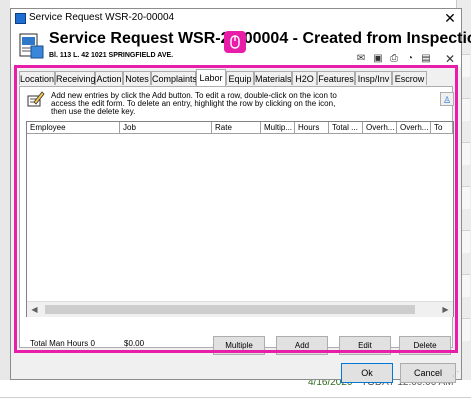  I want to click on request-address: Bl. 113 L. 42 1021 SPRINGFIELD AVE., so click(111, 55).